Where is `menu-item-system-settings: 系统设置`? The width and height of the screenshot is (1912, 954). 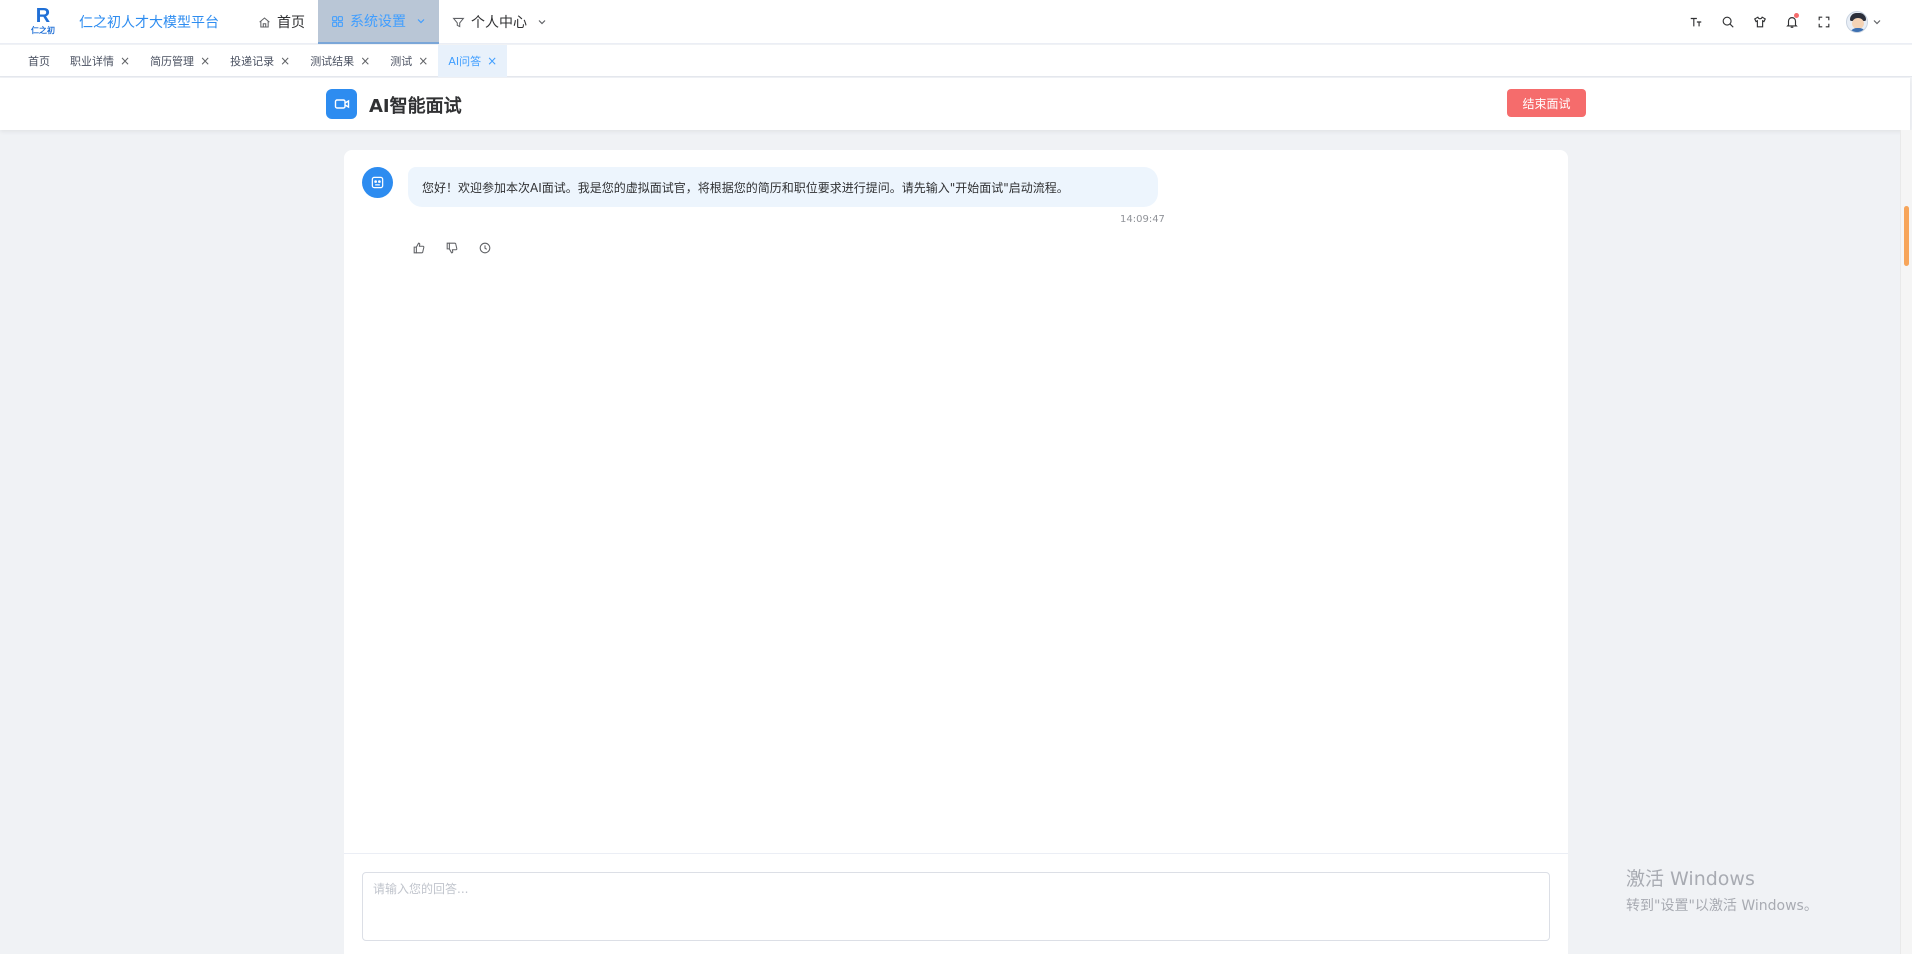
menu-item-system-settings: 系统设置 is located at coordinates (378, 22).